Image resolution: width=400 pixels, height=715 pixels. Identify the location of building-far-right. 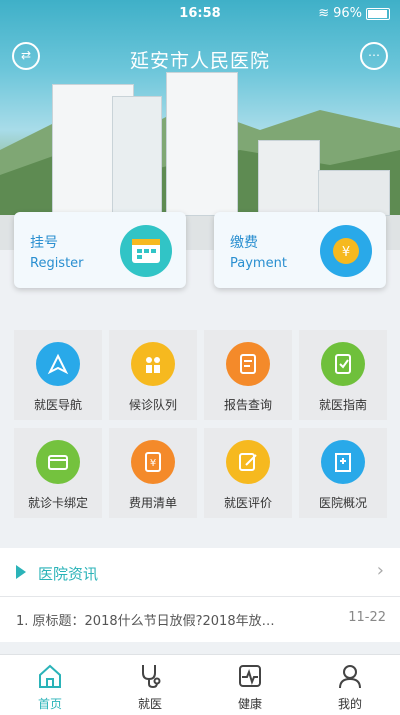
(354, 193).